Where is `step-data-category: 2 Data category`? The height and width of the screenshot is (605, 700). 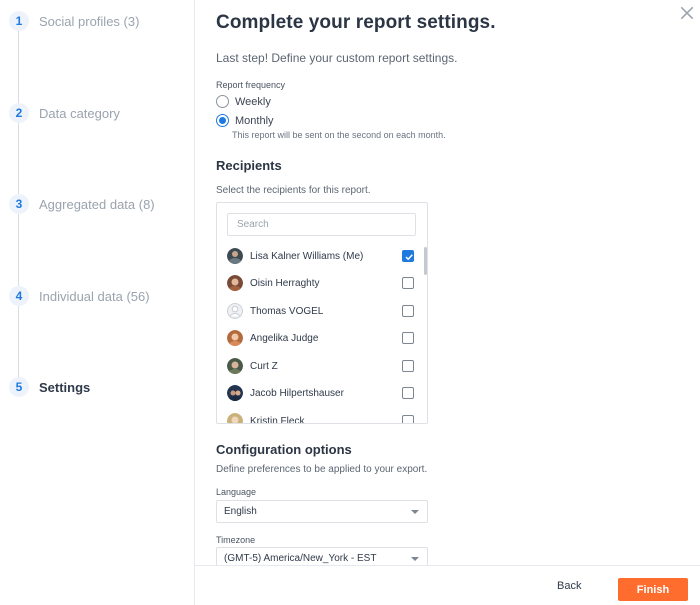 step-data-category: 2 Data category is located at coordinates (64, 113).